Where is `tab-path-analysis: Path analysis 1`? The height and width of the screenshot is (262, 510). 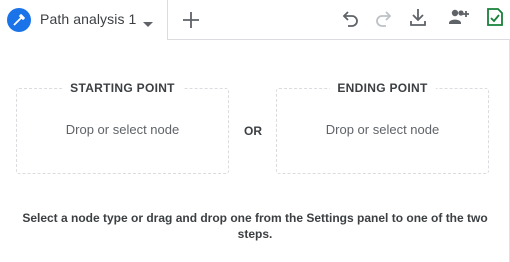 tab-path-analysis: Path analysis 1 is located at coordinates (84, 20).